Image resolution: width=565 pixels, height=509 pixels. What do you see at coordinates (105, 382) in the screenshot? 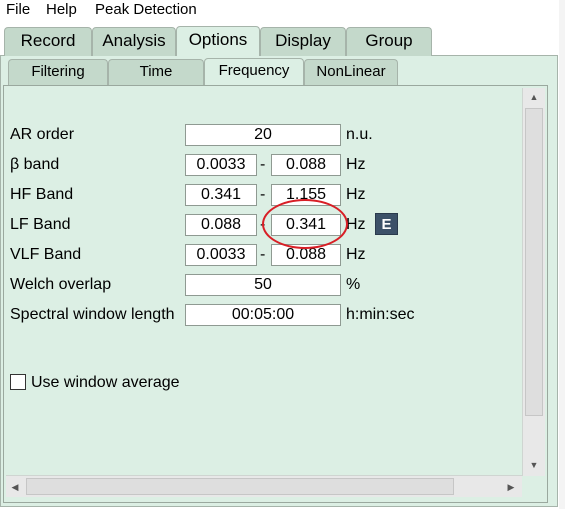
I see `use-window-average-label: Use window average` at bounding box center [105, 382].